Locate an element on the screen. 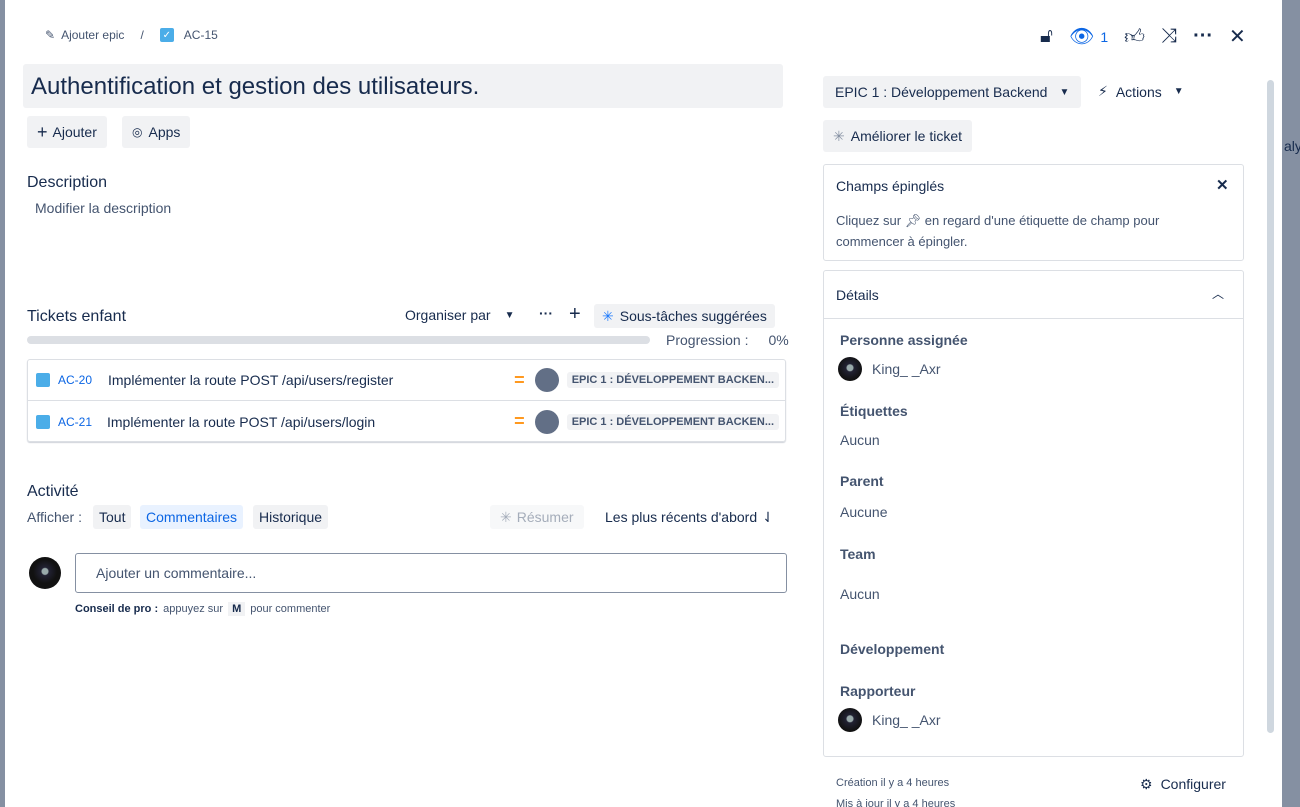  pinned-fields-title: Champs épinglés is located at coordinates (890, 186).